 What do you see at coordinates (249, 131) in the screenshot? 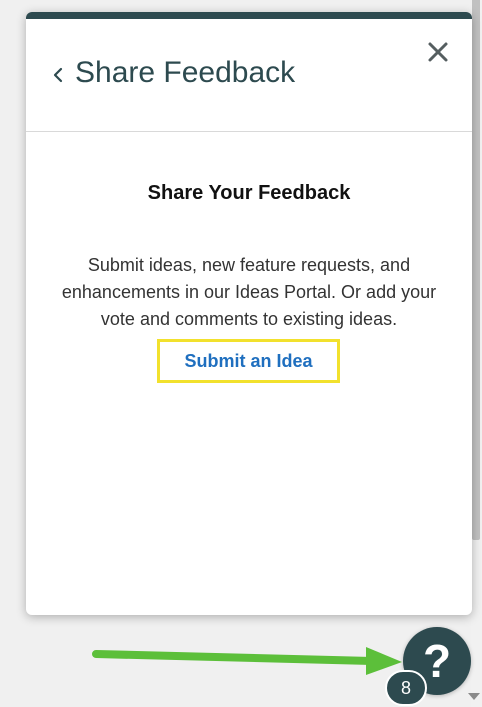
I see `header-divider` at bounding box center [249, 131].